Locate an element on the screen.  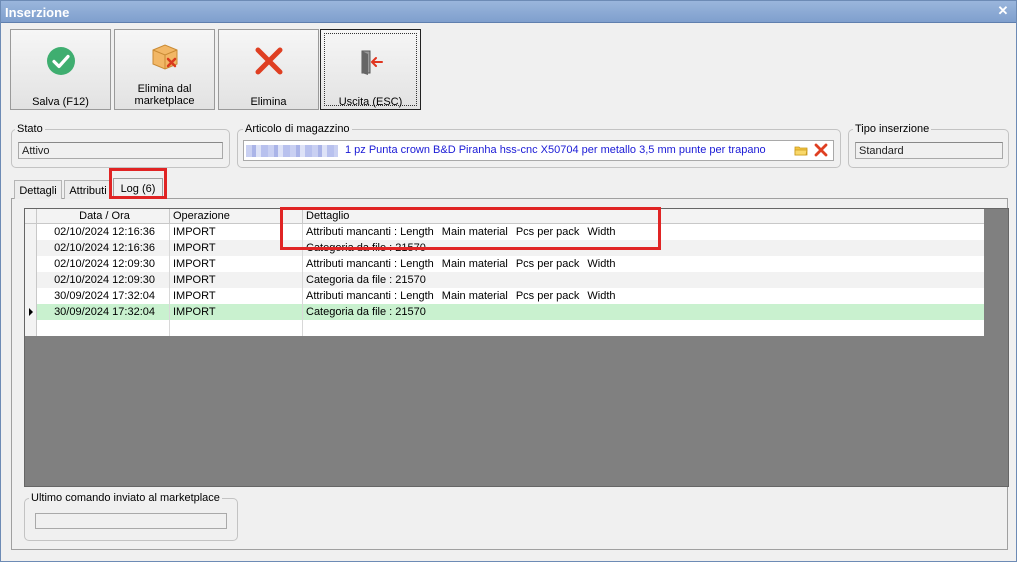
check-circle-icon is located at coordinates (60, 61).